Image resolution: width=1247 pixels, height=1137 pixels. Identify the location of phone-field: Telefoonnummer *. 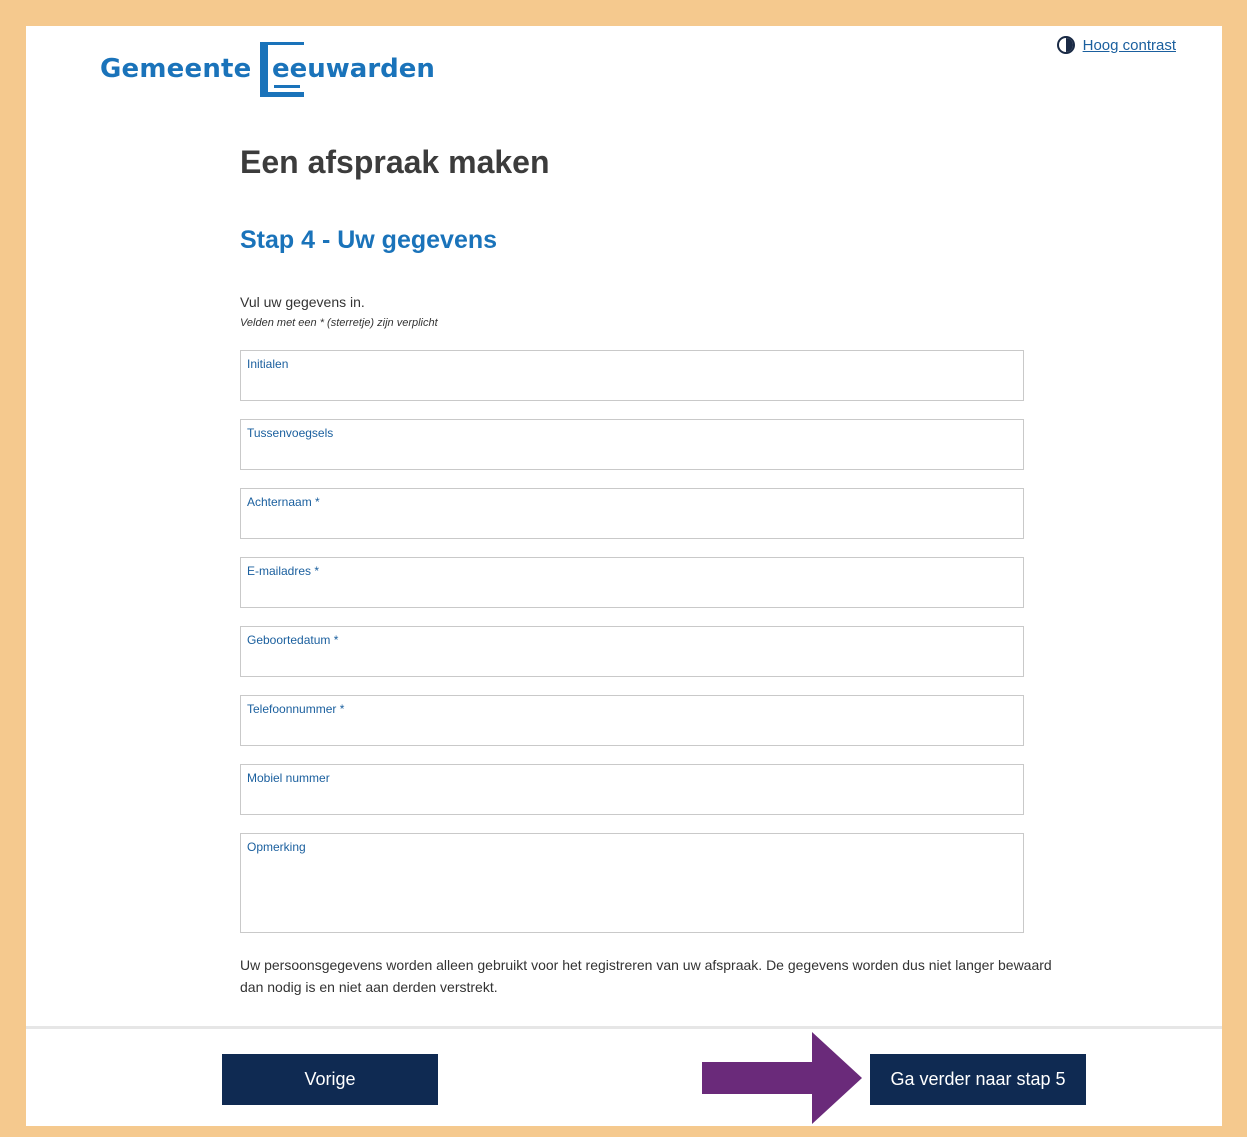
(632, 720).